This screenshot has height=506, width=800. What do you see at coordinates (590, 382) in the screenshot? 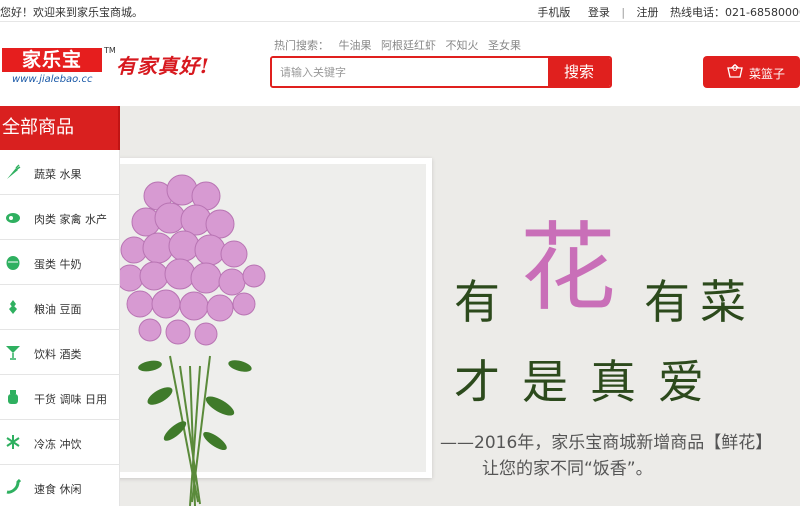
I see `headline-line2: 才是真爱` at bounding box center [590, 382].